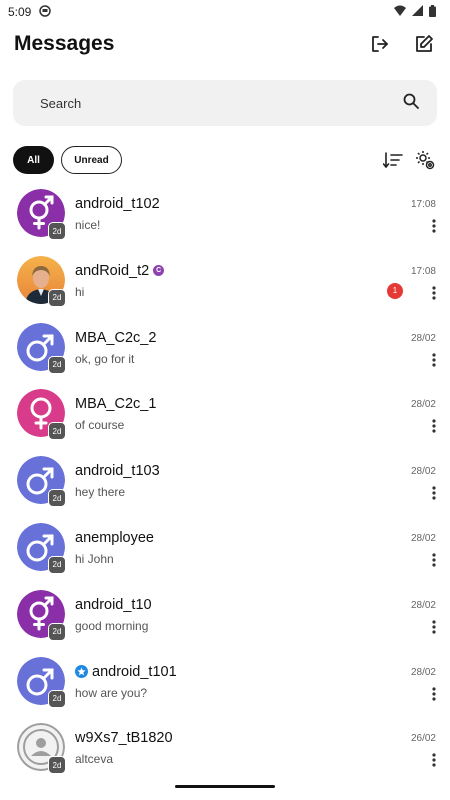 The image size is (450, 800). What do you see at coordinates (225, 749) in the screenshot?
I see `conversation-row: 2d w9Xs7_tB1820 altceva 26/02` at bounding box center [225, 749].